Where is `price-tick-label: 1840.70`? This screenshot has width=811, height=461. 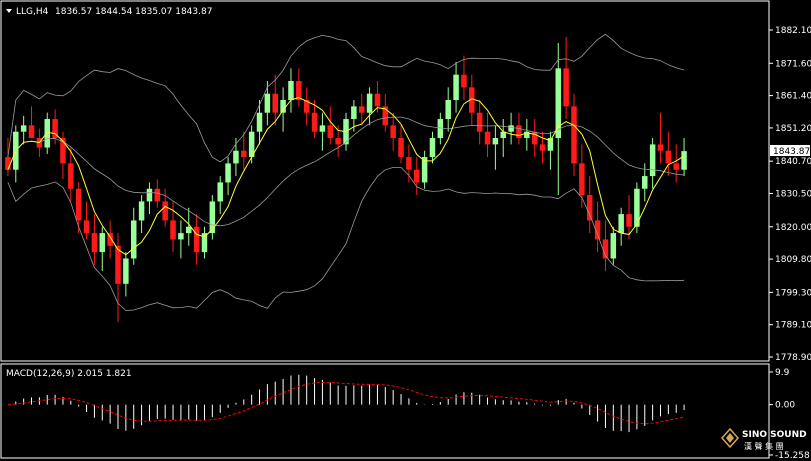 price-tick-label: 1840.70 is located at coordinates (793, 162).